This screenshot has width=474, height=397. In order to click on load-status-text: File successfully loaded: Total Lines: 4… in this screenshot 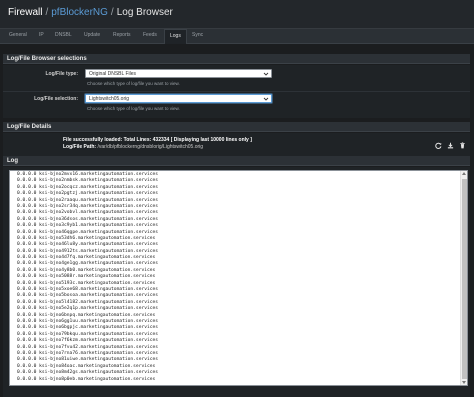, I will do `click(157, 140)`.